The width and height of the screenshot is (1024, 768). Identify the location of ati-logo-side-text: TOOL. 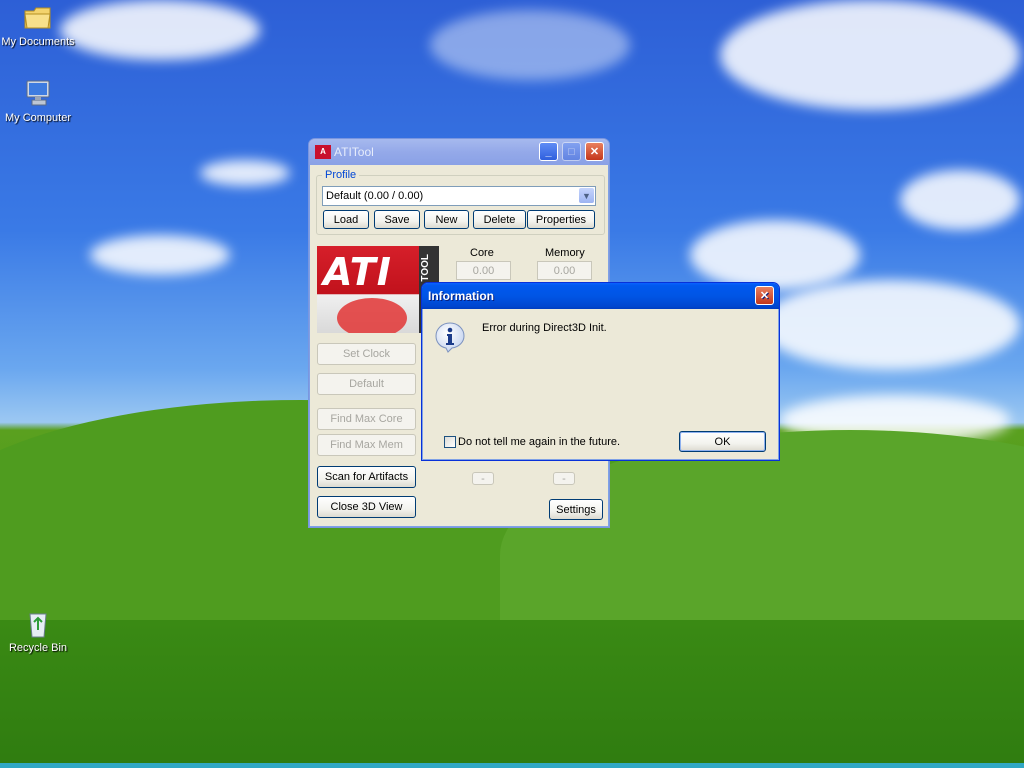
(425, 268).